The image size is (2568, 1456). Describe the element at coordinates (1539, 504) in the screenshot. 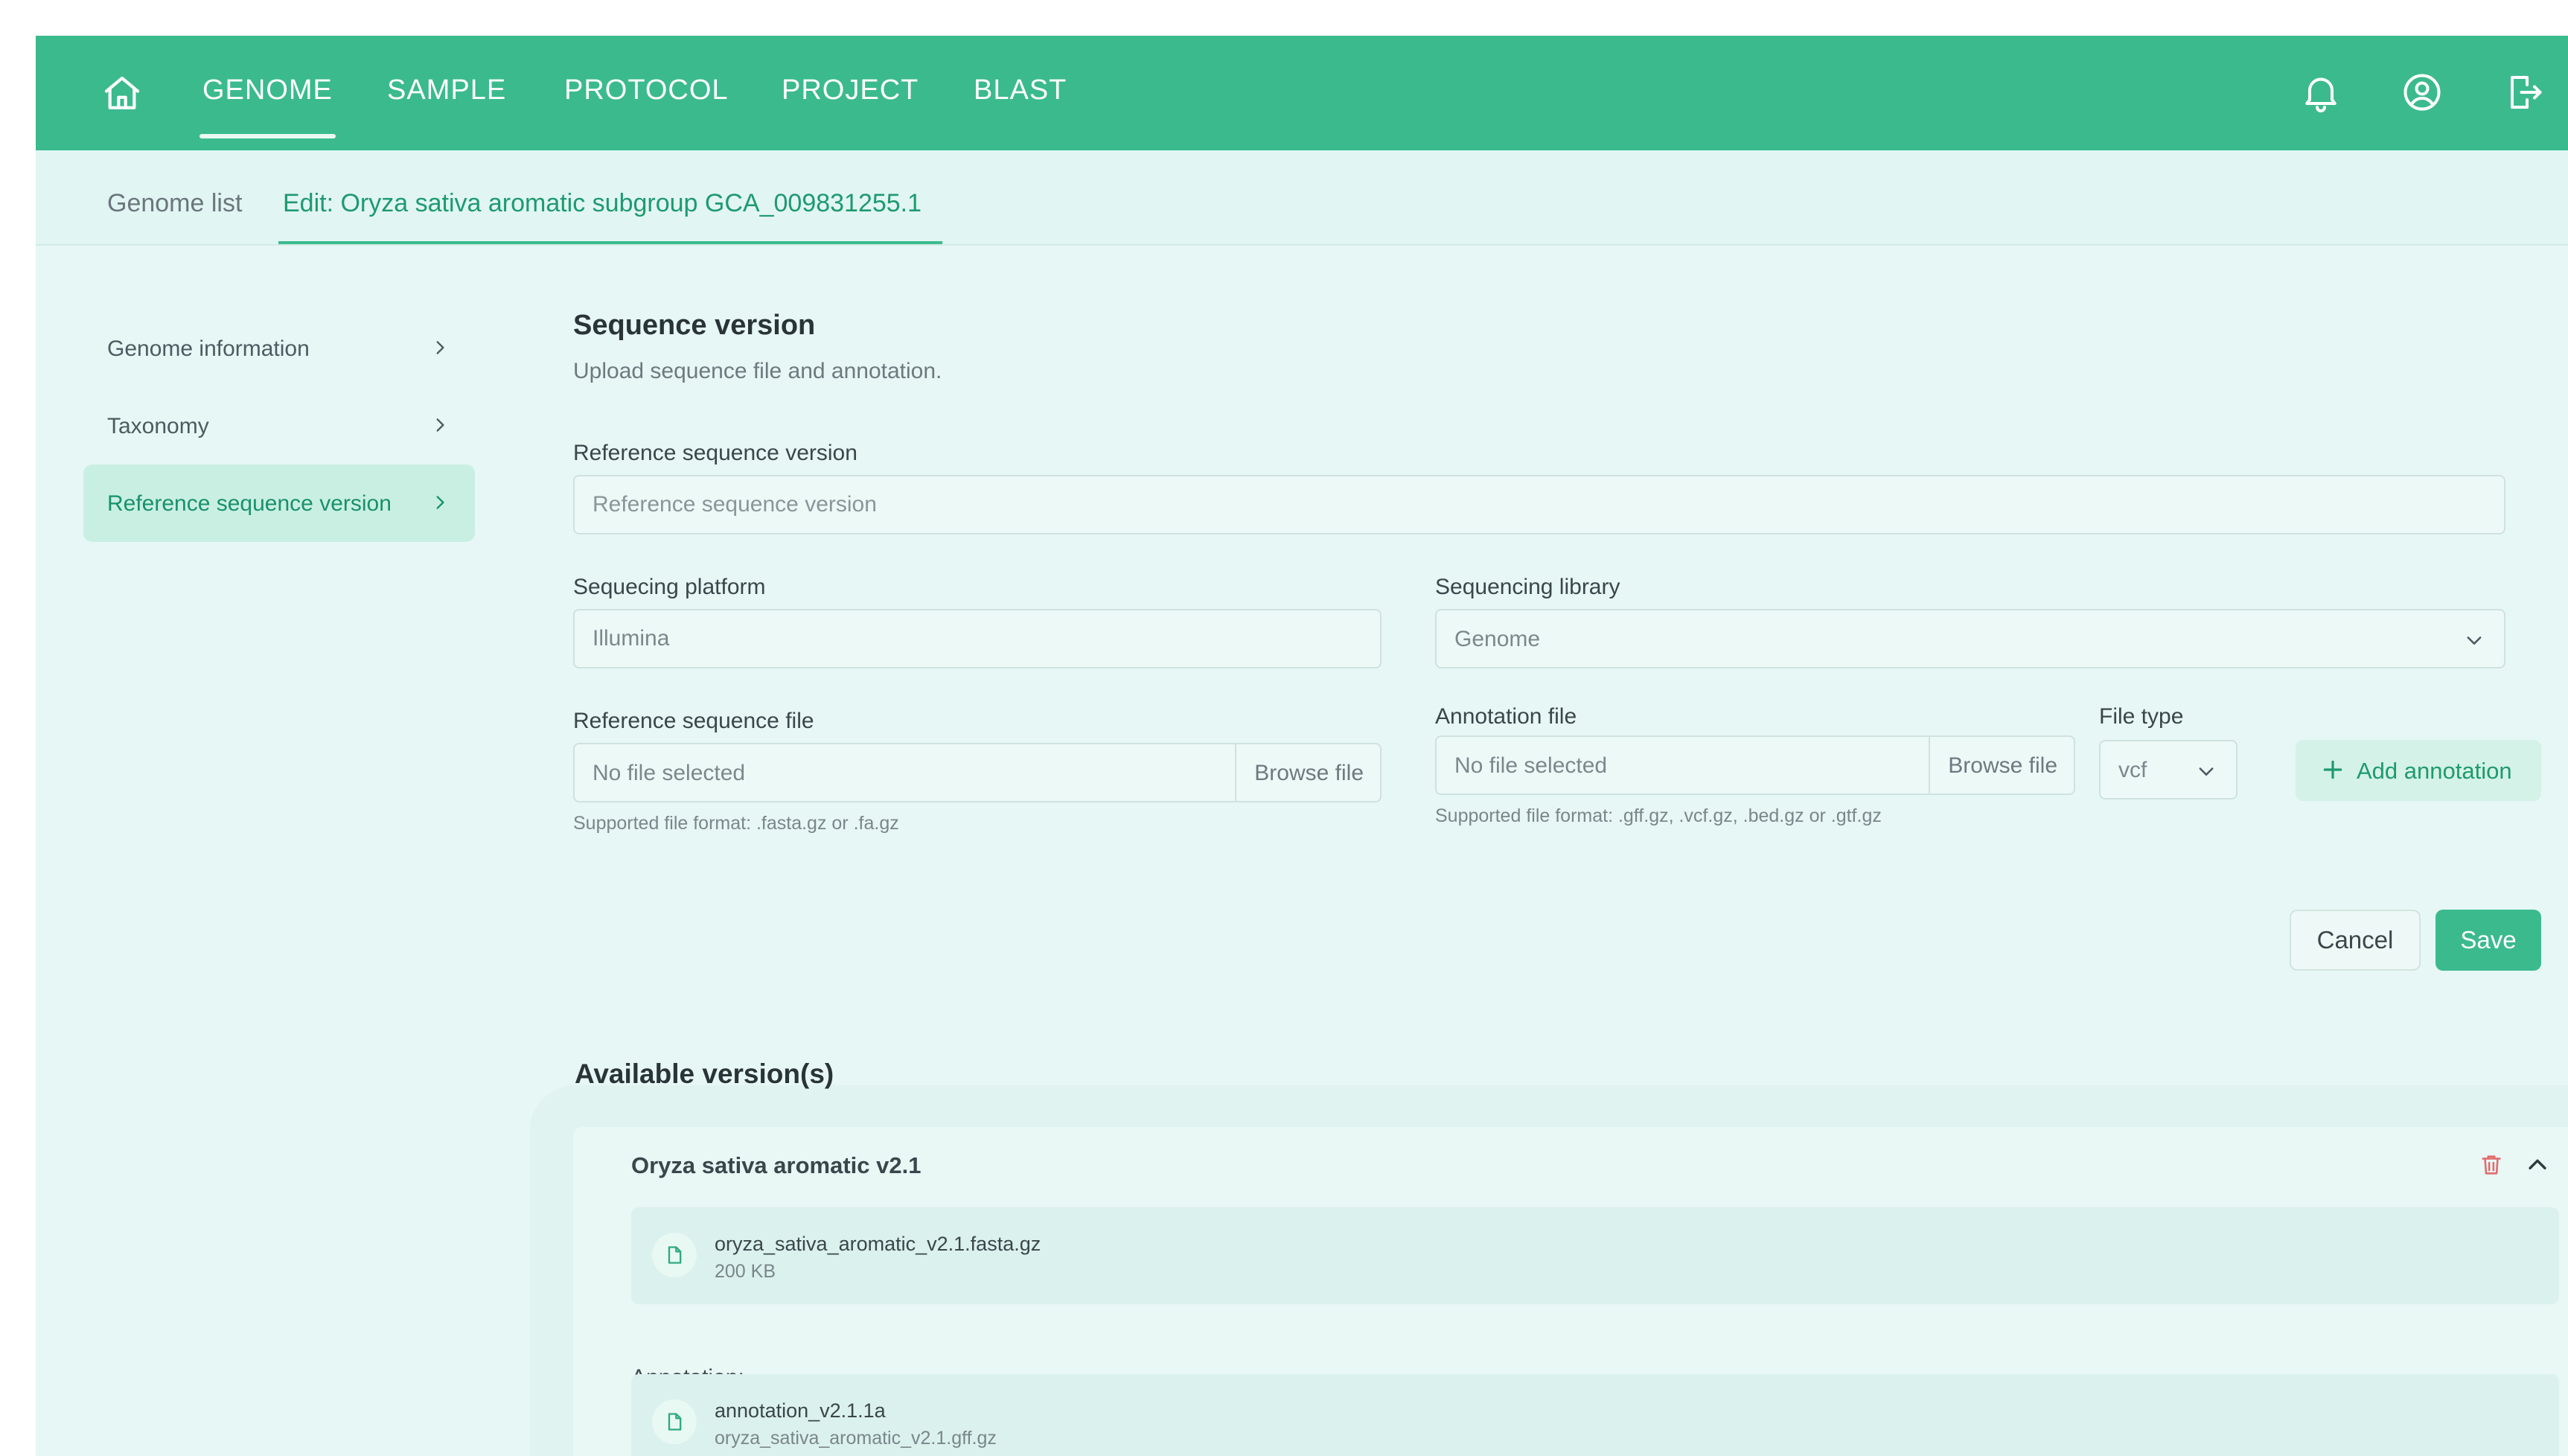

I see `ref-version-input` at that location.